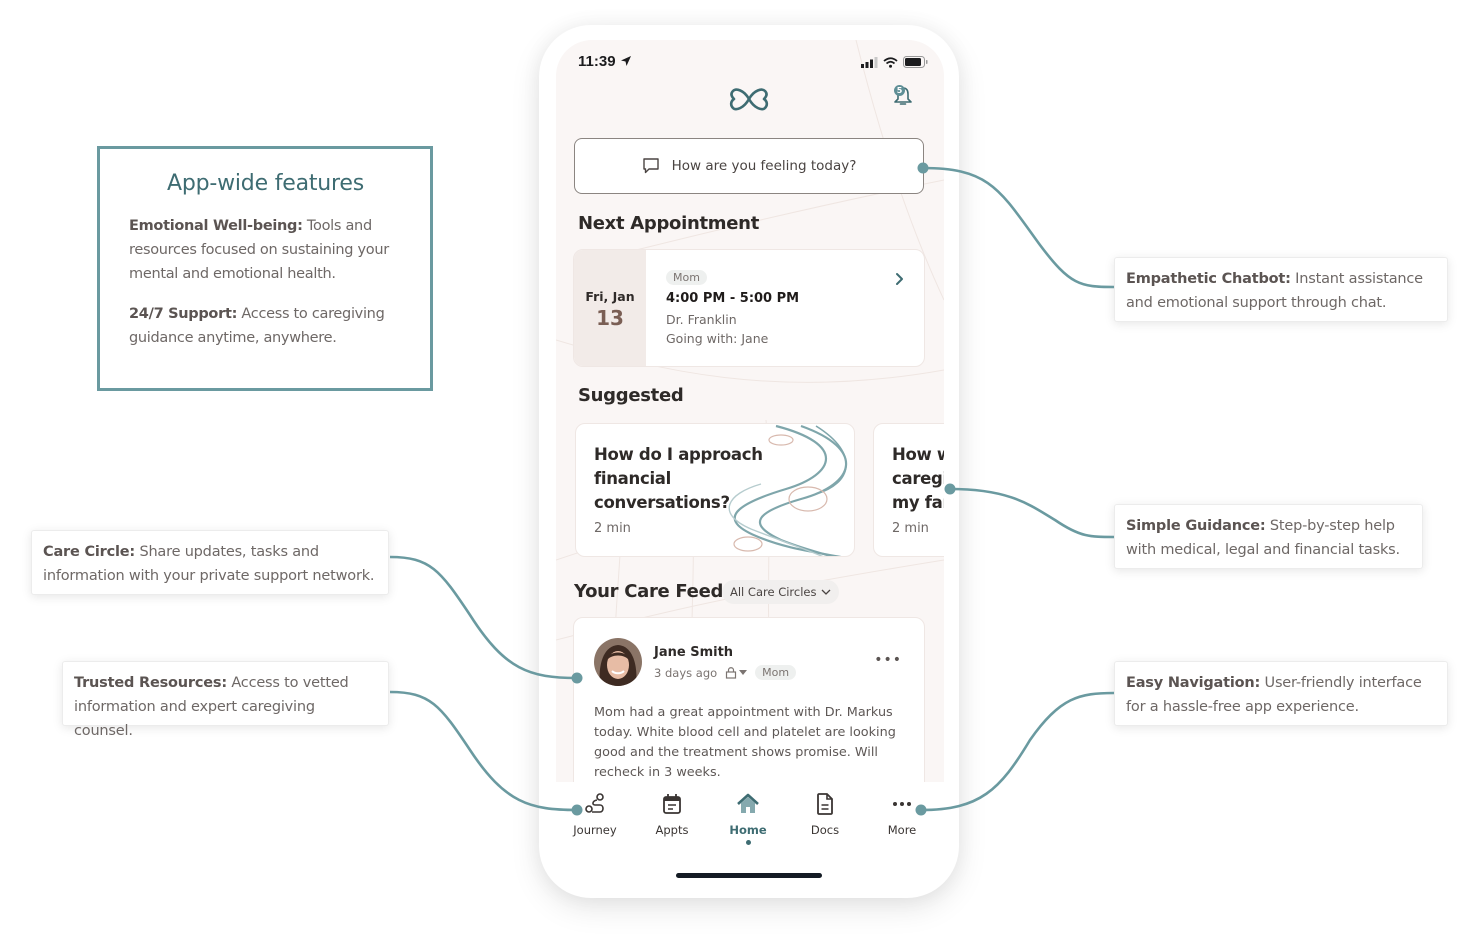  Describe the element at coordinates (625, 61) in the screenshot. I see `location-arrow-icon` at that location.